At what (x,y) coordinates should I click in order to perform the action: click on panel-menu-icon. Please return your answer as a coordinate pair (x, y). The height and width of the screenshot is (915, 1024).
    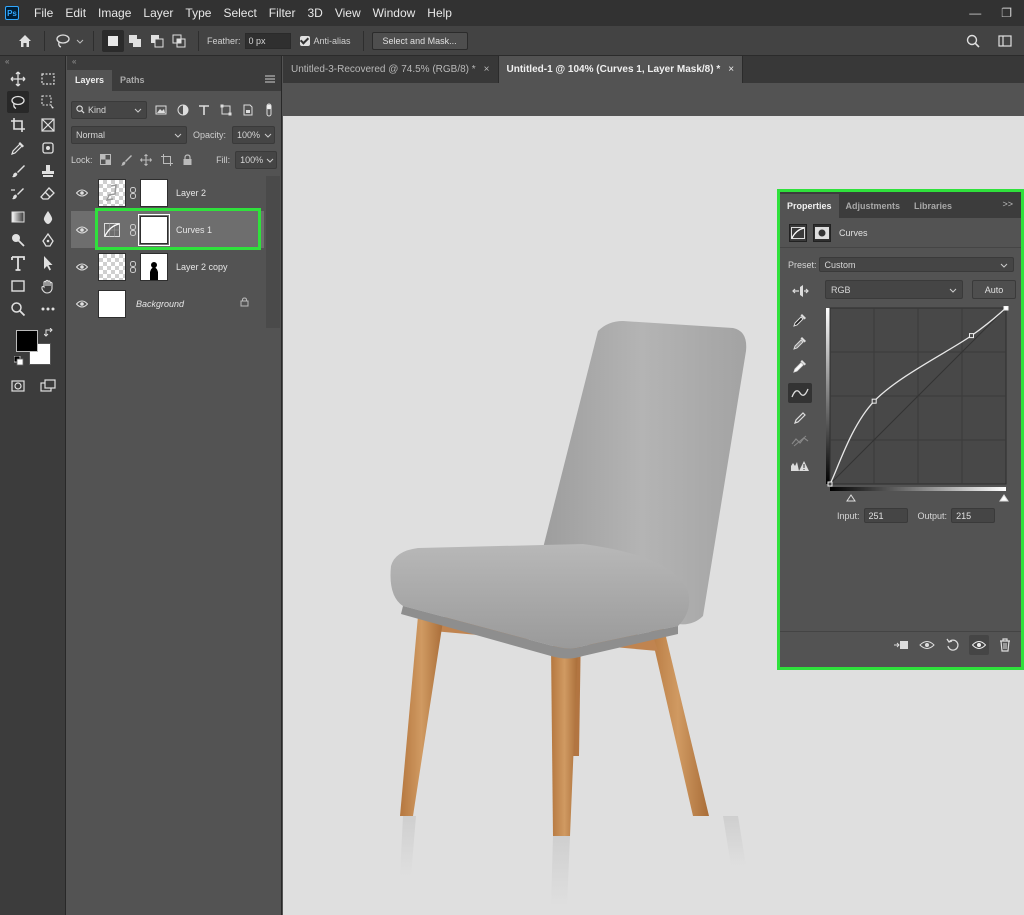
    Looking at the image, I should click on (270, 80).